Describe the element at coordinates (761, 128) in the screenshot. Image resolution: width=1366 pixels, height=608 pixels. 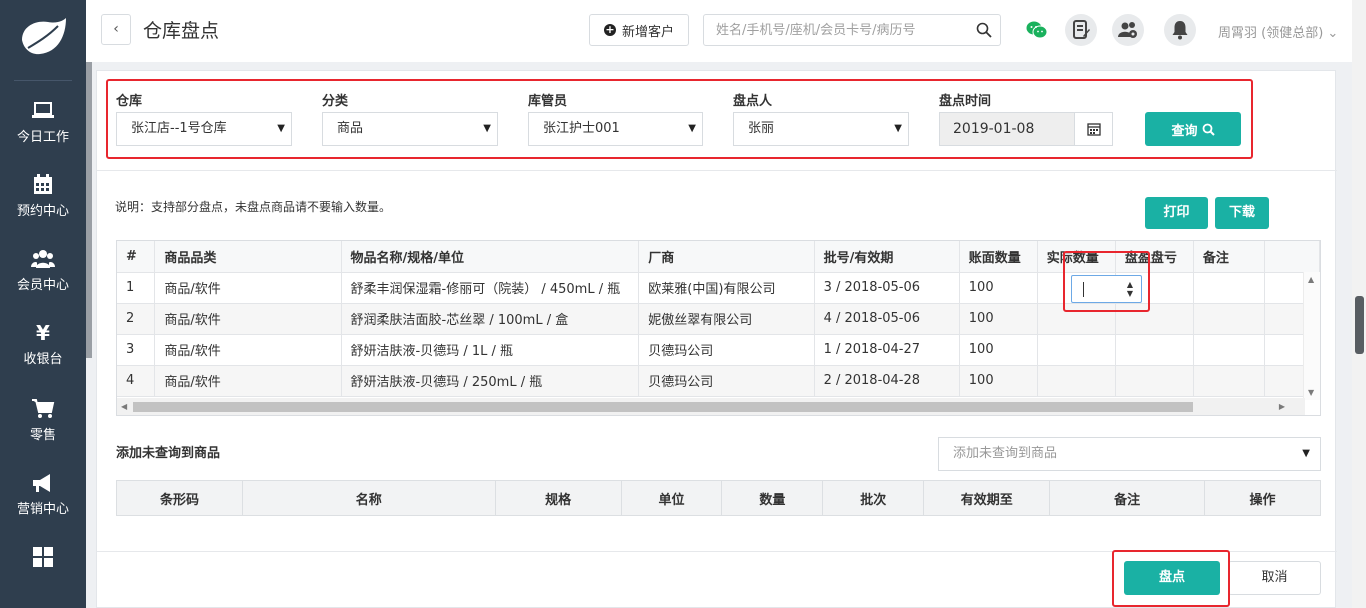
I see `counter-value: 张丽` at that location.